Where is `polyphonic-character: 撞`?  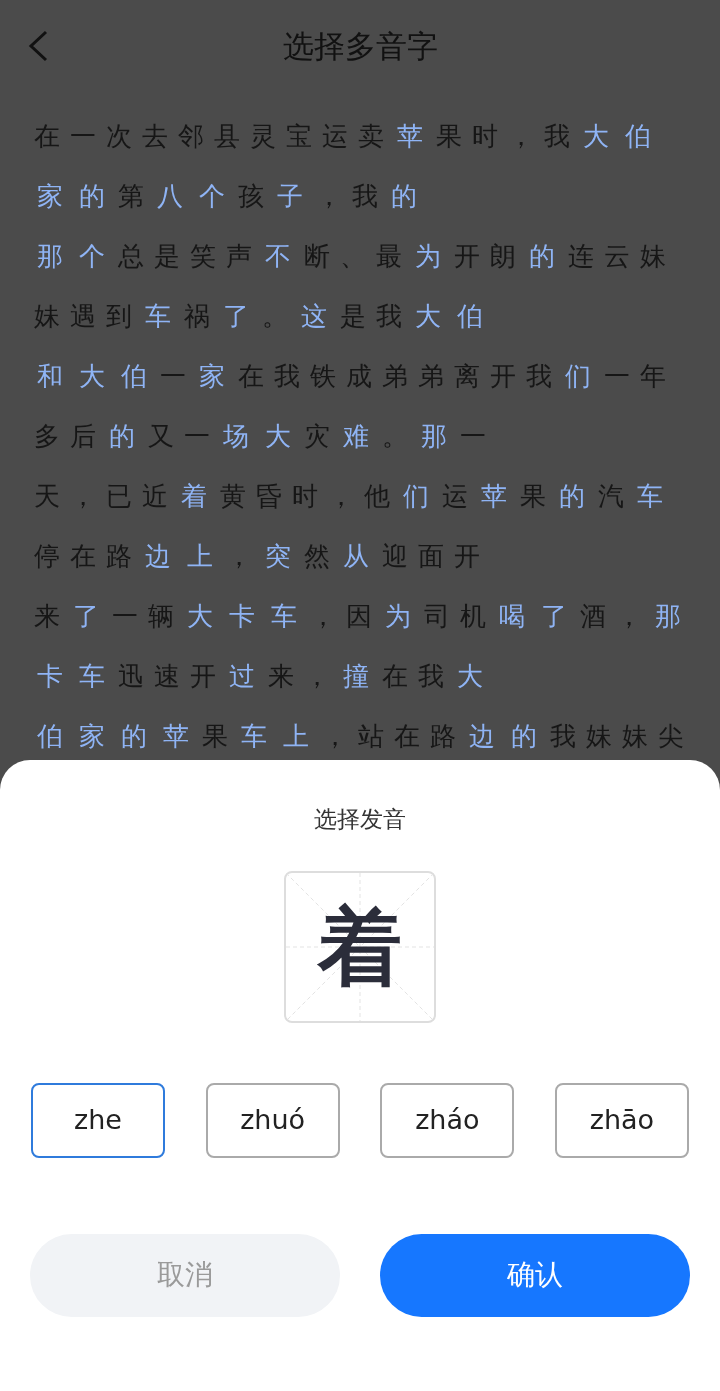 polyphonic-character: 撞 is located at coordinates (361, 676).